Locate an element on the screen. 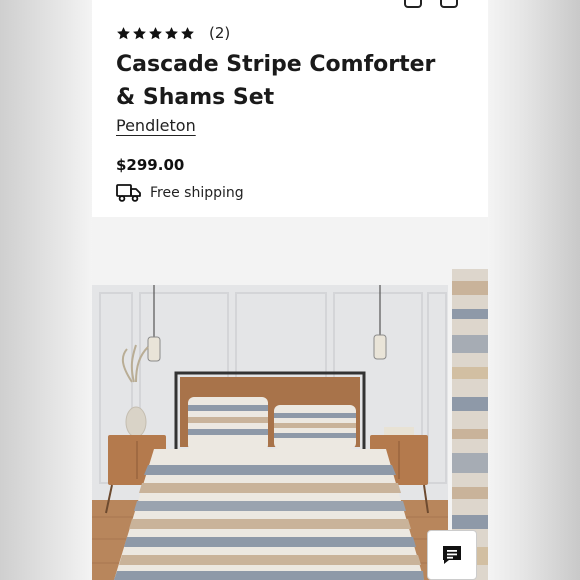 The height and width of the screenshot is (580, 580). truck-icon is located at coordinates (128, 193).